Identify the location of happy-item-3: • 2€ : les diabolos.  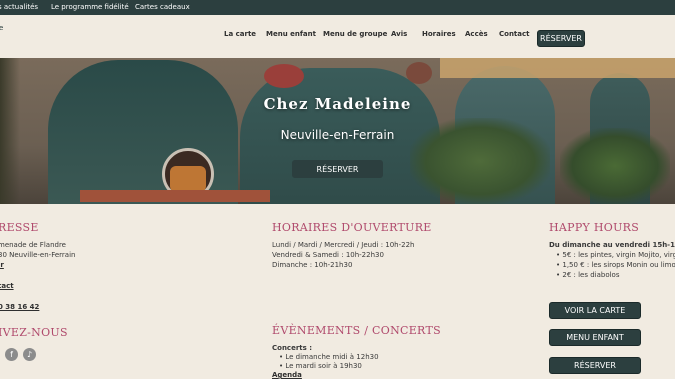
(588, 275).